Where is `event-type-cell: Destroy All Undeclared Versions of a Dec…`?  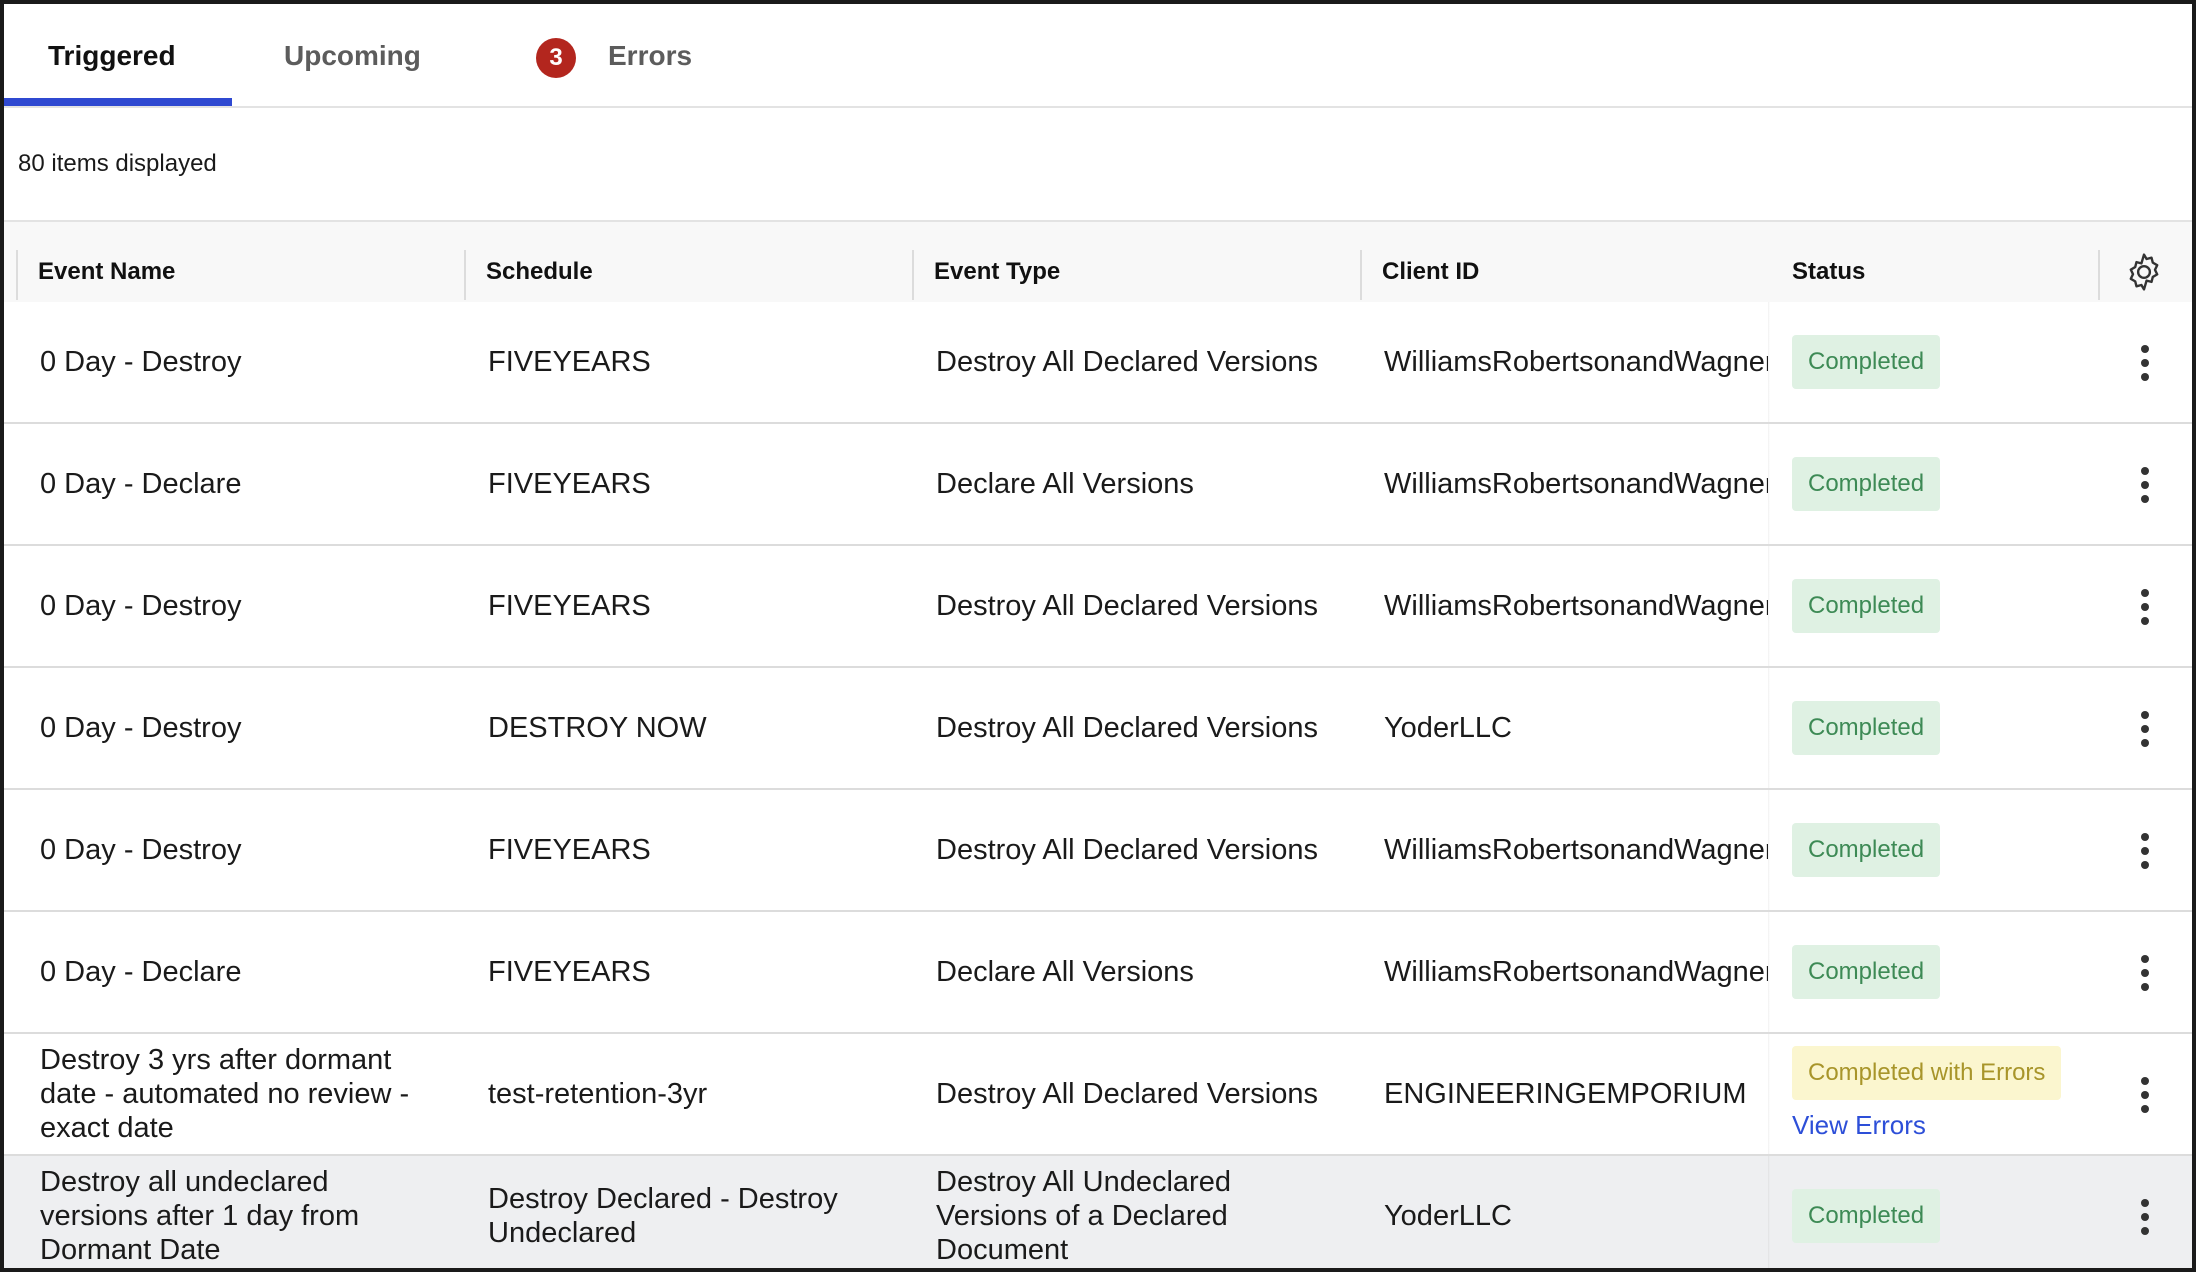
event-type-cell: Destroy All Undeclared Versions of a Dec… is located at coordinates (1083, 1216).